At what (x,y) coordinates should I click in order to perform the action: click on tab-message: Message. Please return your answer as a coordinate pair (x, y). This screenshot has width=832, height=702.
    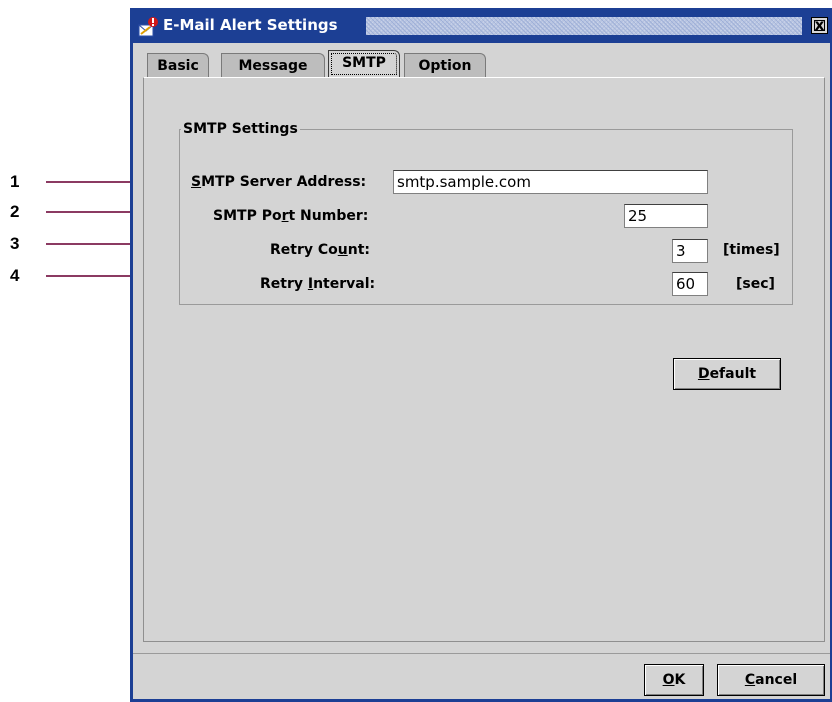
    Looking at the image, I should click on (273, 65).